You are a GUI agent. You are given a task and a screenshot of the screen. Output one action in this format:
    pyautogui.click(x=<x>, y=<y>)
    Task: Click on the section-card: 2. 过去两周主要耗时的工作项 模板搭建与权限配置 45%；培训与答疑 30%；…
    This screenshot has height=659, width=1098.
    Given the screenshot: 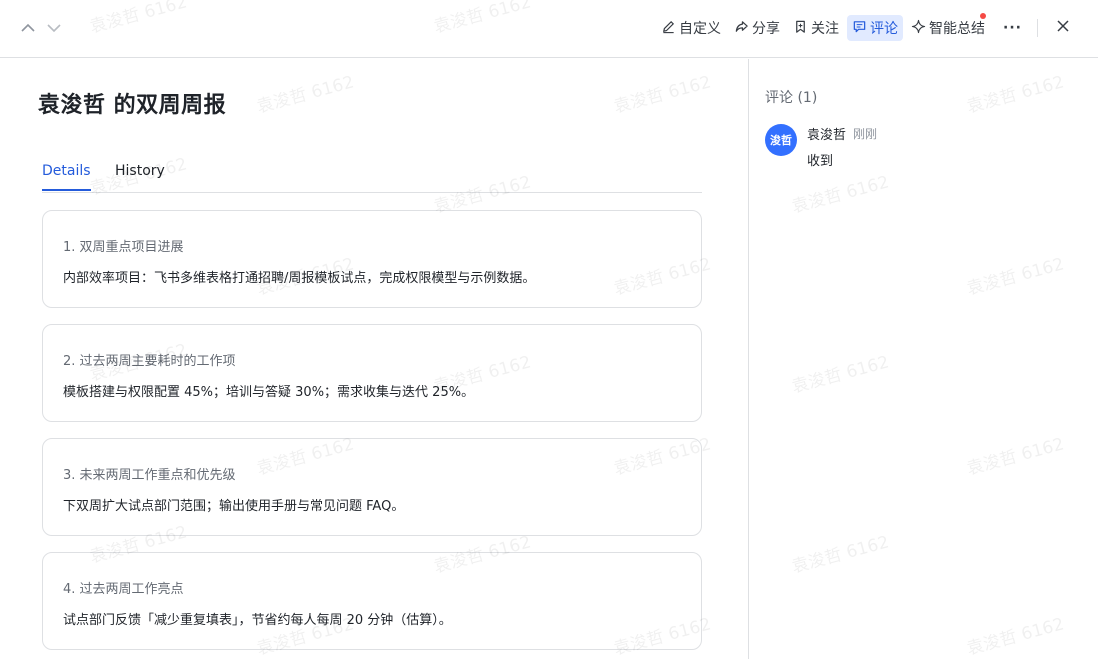 What is the action you would take?
    pyautogui.click(x=372, y=373)
    